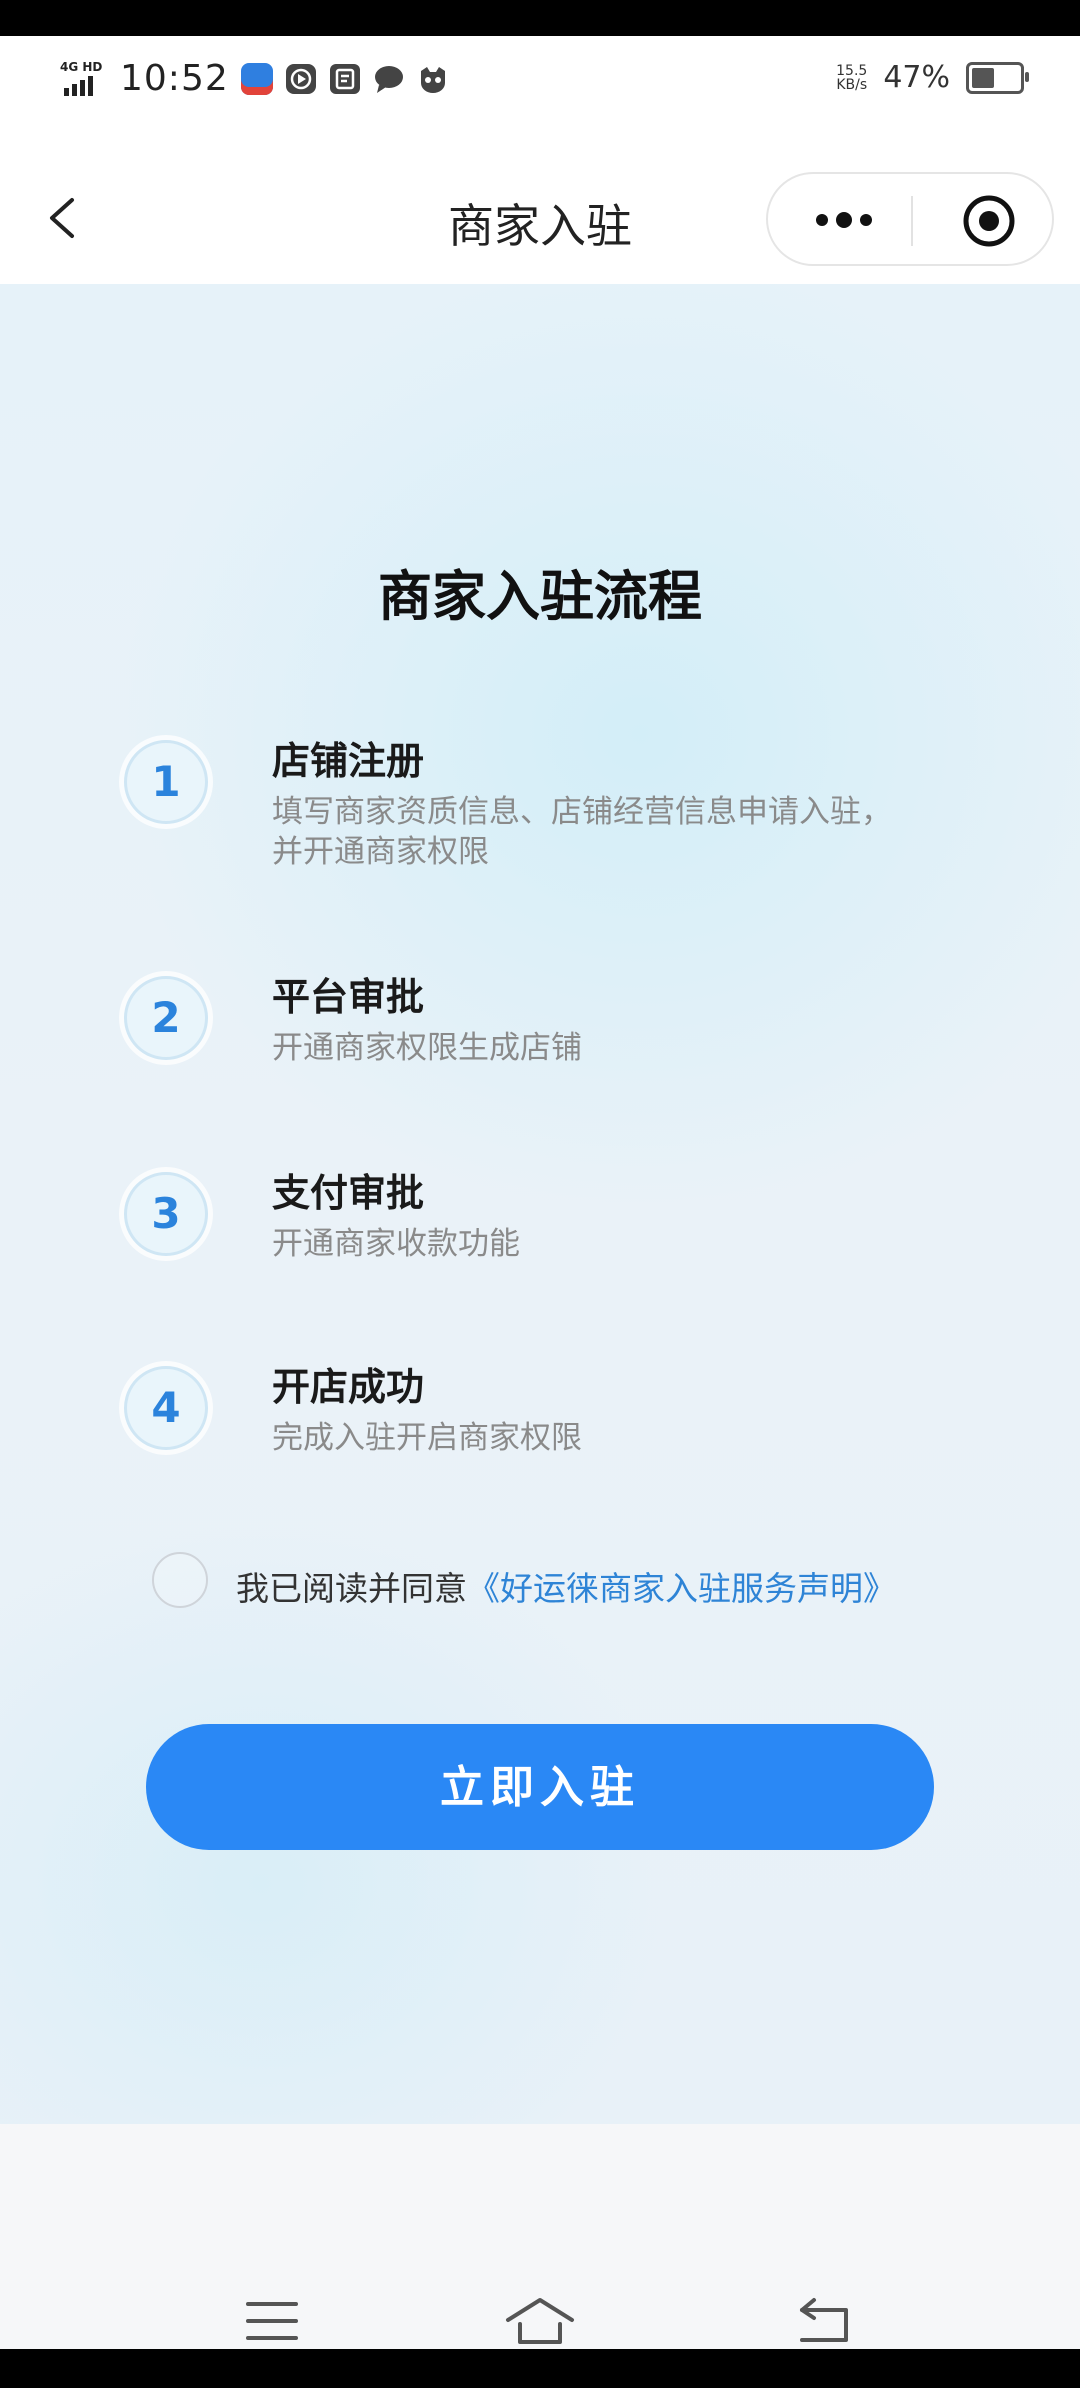  I want to click on step-description: 开通商家权限生成店铺, so click(427, 1048).